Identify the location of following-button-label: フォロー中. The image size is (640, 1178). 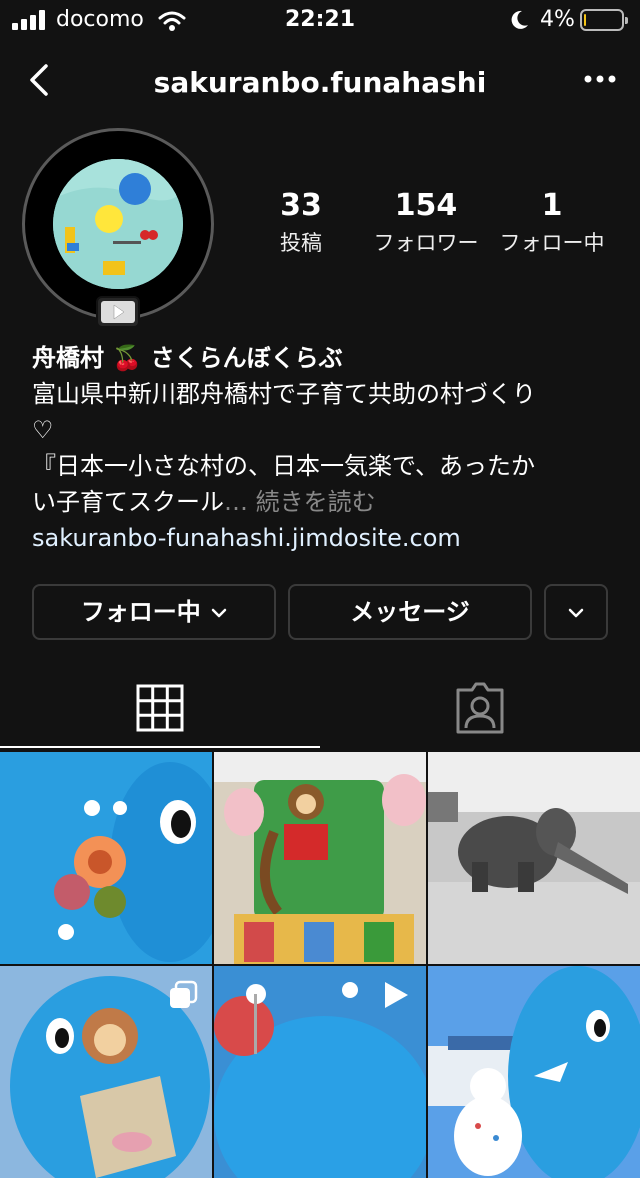
(140, 612).